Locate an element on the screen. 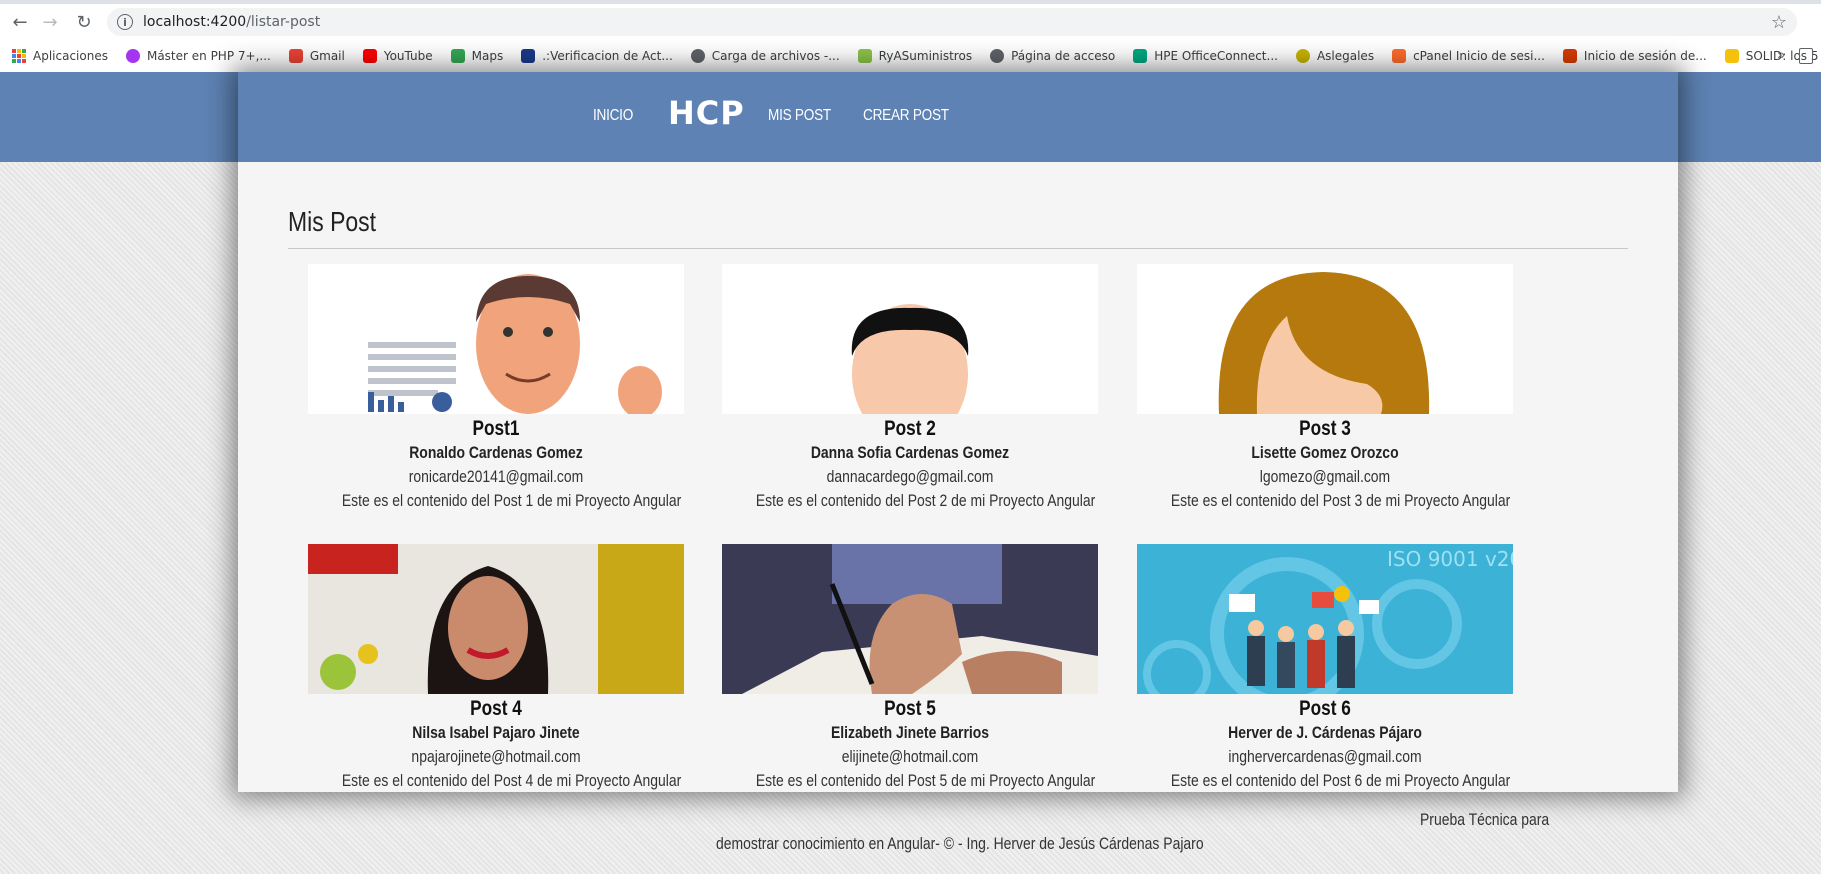 Image resolution: width=1821 pixels, height=874 pixels. url-path: /listar-post is located at coordinates (283, 22).